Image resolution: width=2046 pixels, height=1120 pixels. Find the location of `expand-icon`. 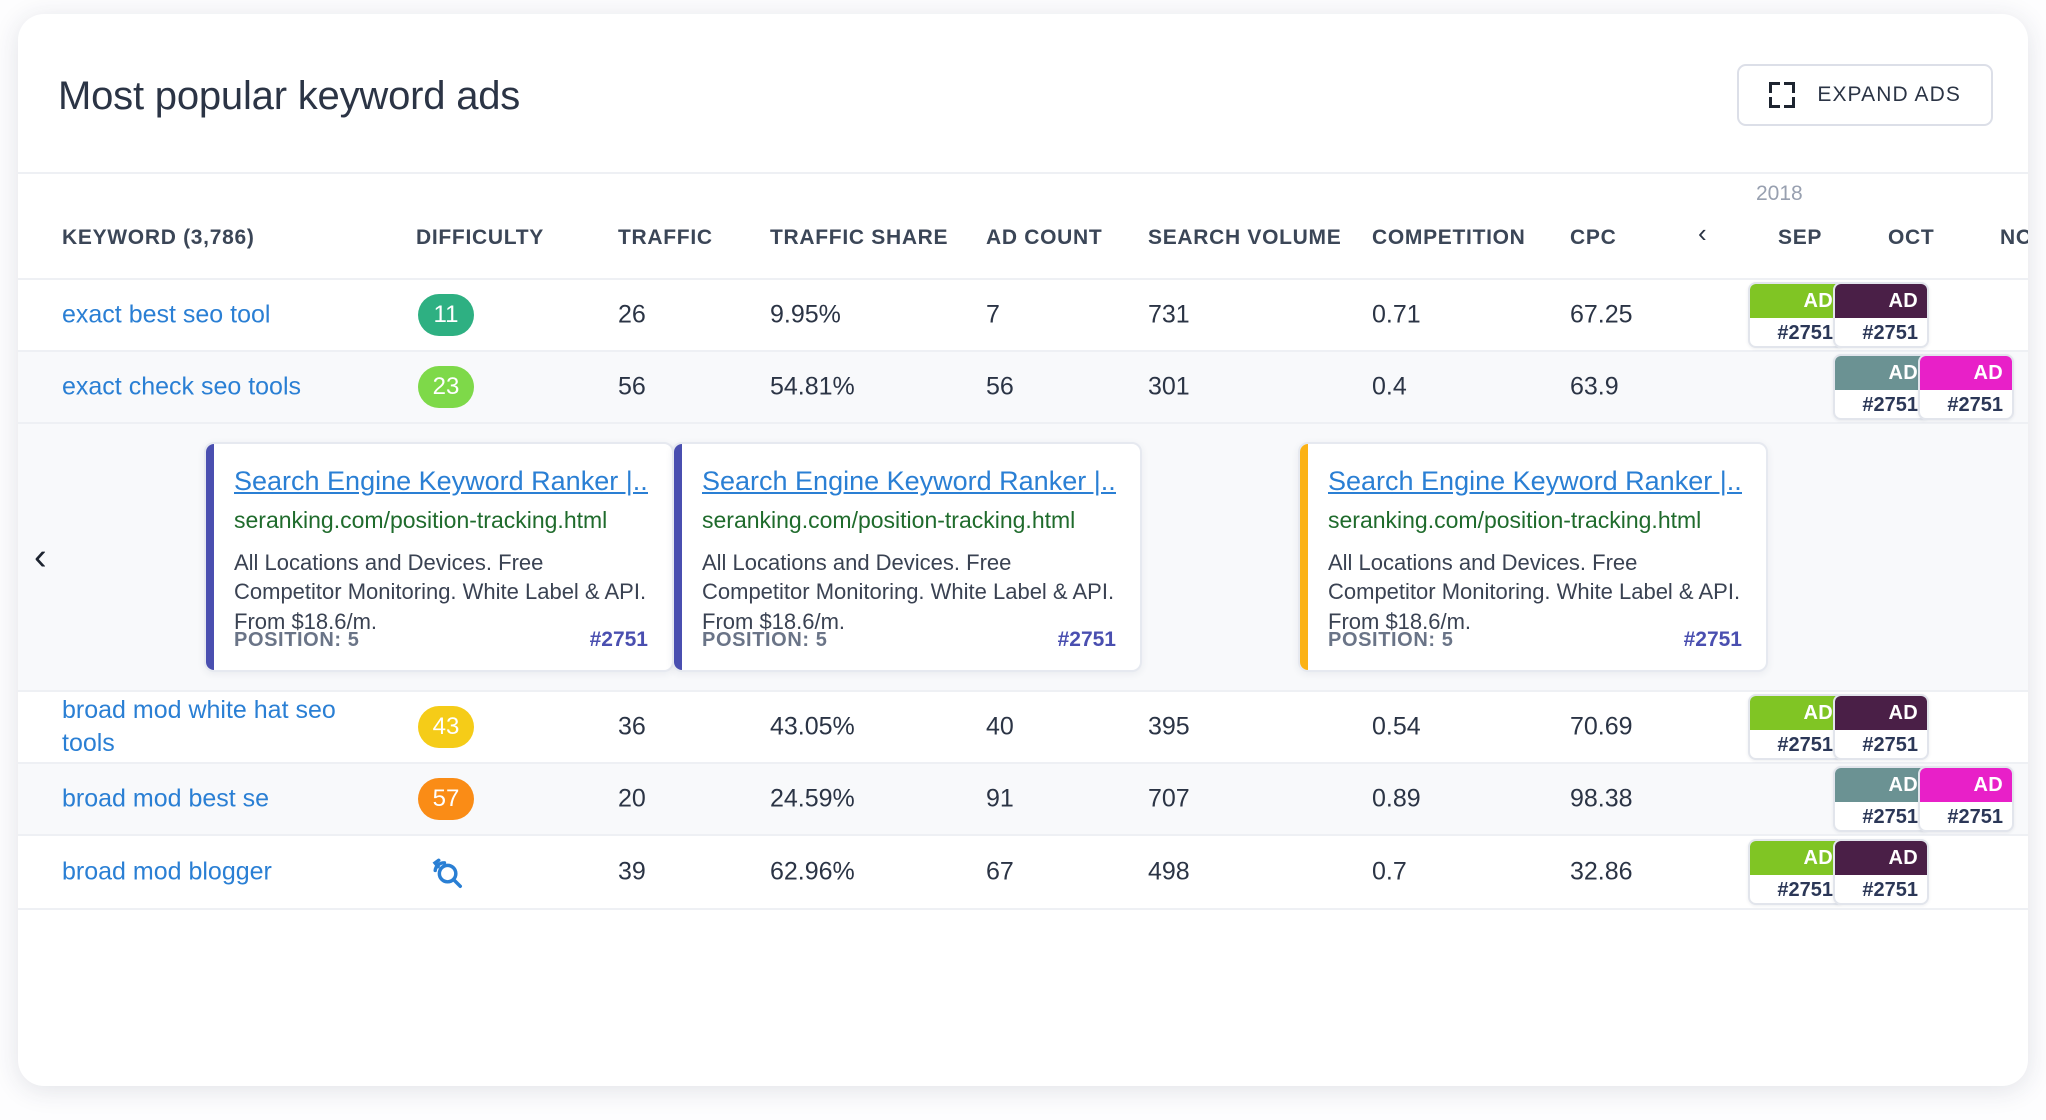

expand-icon is located at coordinates (1782, 95).